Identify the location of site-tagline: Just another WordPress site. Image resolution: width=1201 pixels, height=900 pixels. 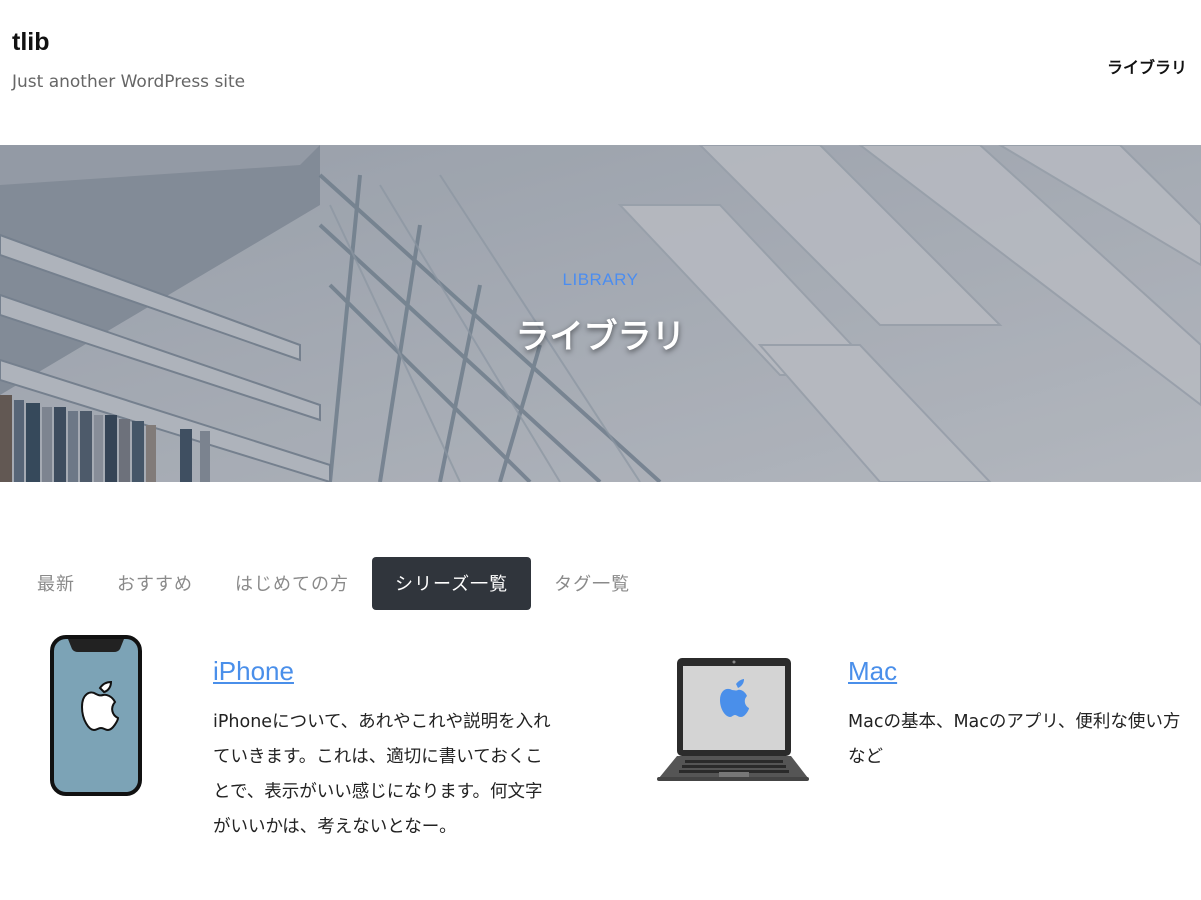
(129, 82).